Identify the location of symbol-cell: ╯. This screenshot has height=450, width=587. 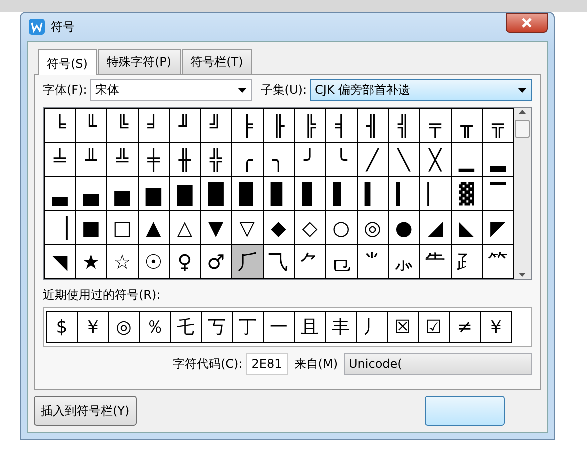
(310, 159).